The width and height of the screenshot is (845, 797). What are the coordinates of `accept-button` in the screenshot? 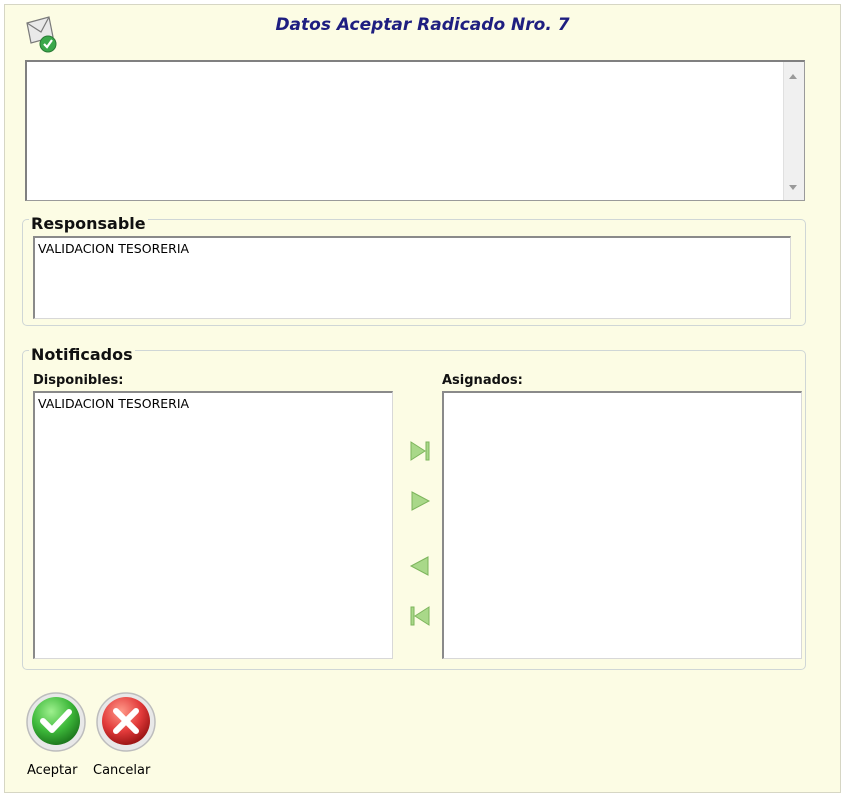 It's located at (56, 723).